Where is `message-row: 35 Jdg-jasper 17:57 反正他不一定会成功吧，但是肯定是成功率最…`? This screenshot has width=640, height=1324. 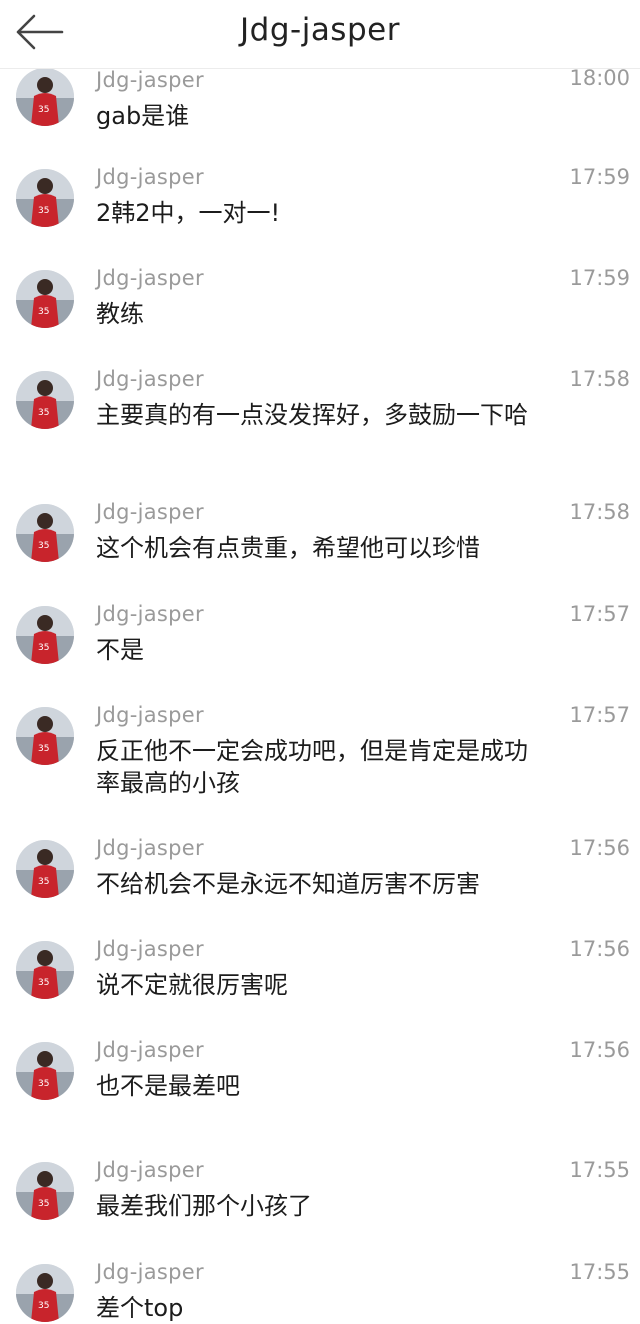 message-row: 35 Jdg-jasper 17:57 反正他不一定会成功吧，但是肯定是成功率最… is located at coordinates (320, 756).